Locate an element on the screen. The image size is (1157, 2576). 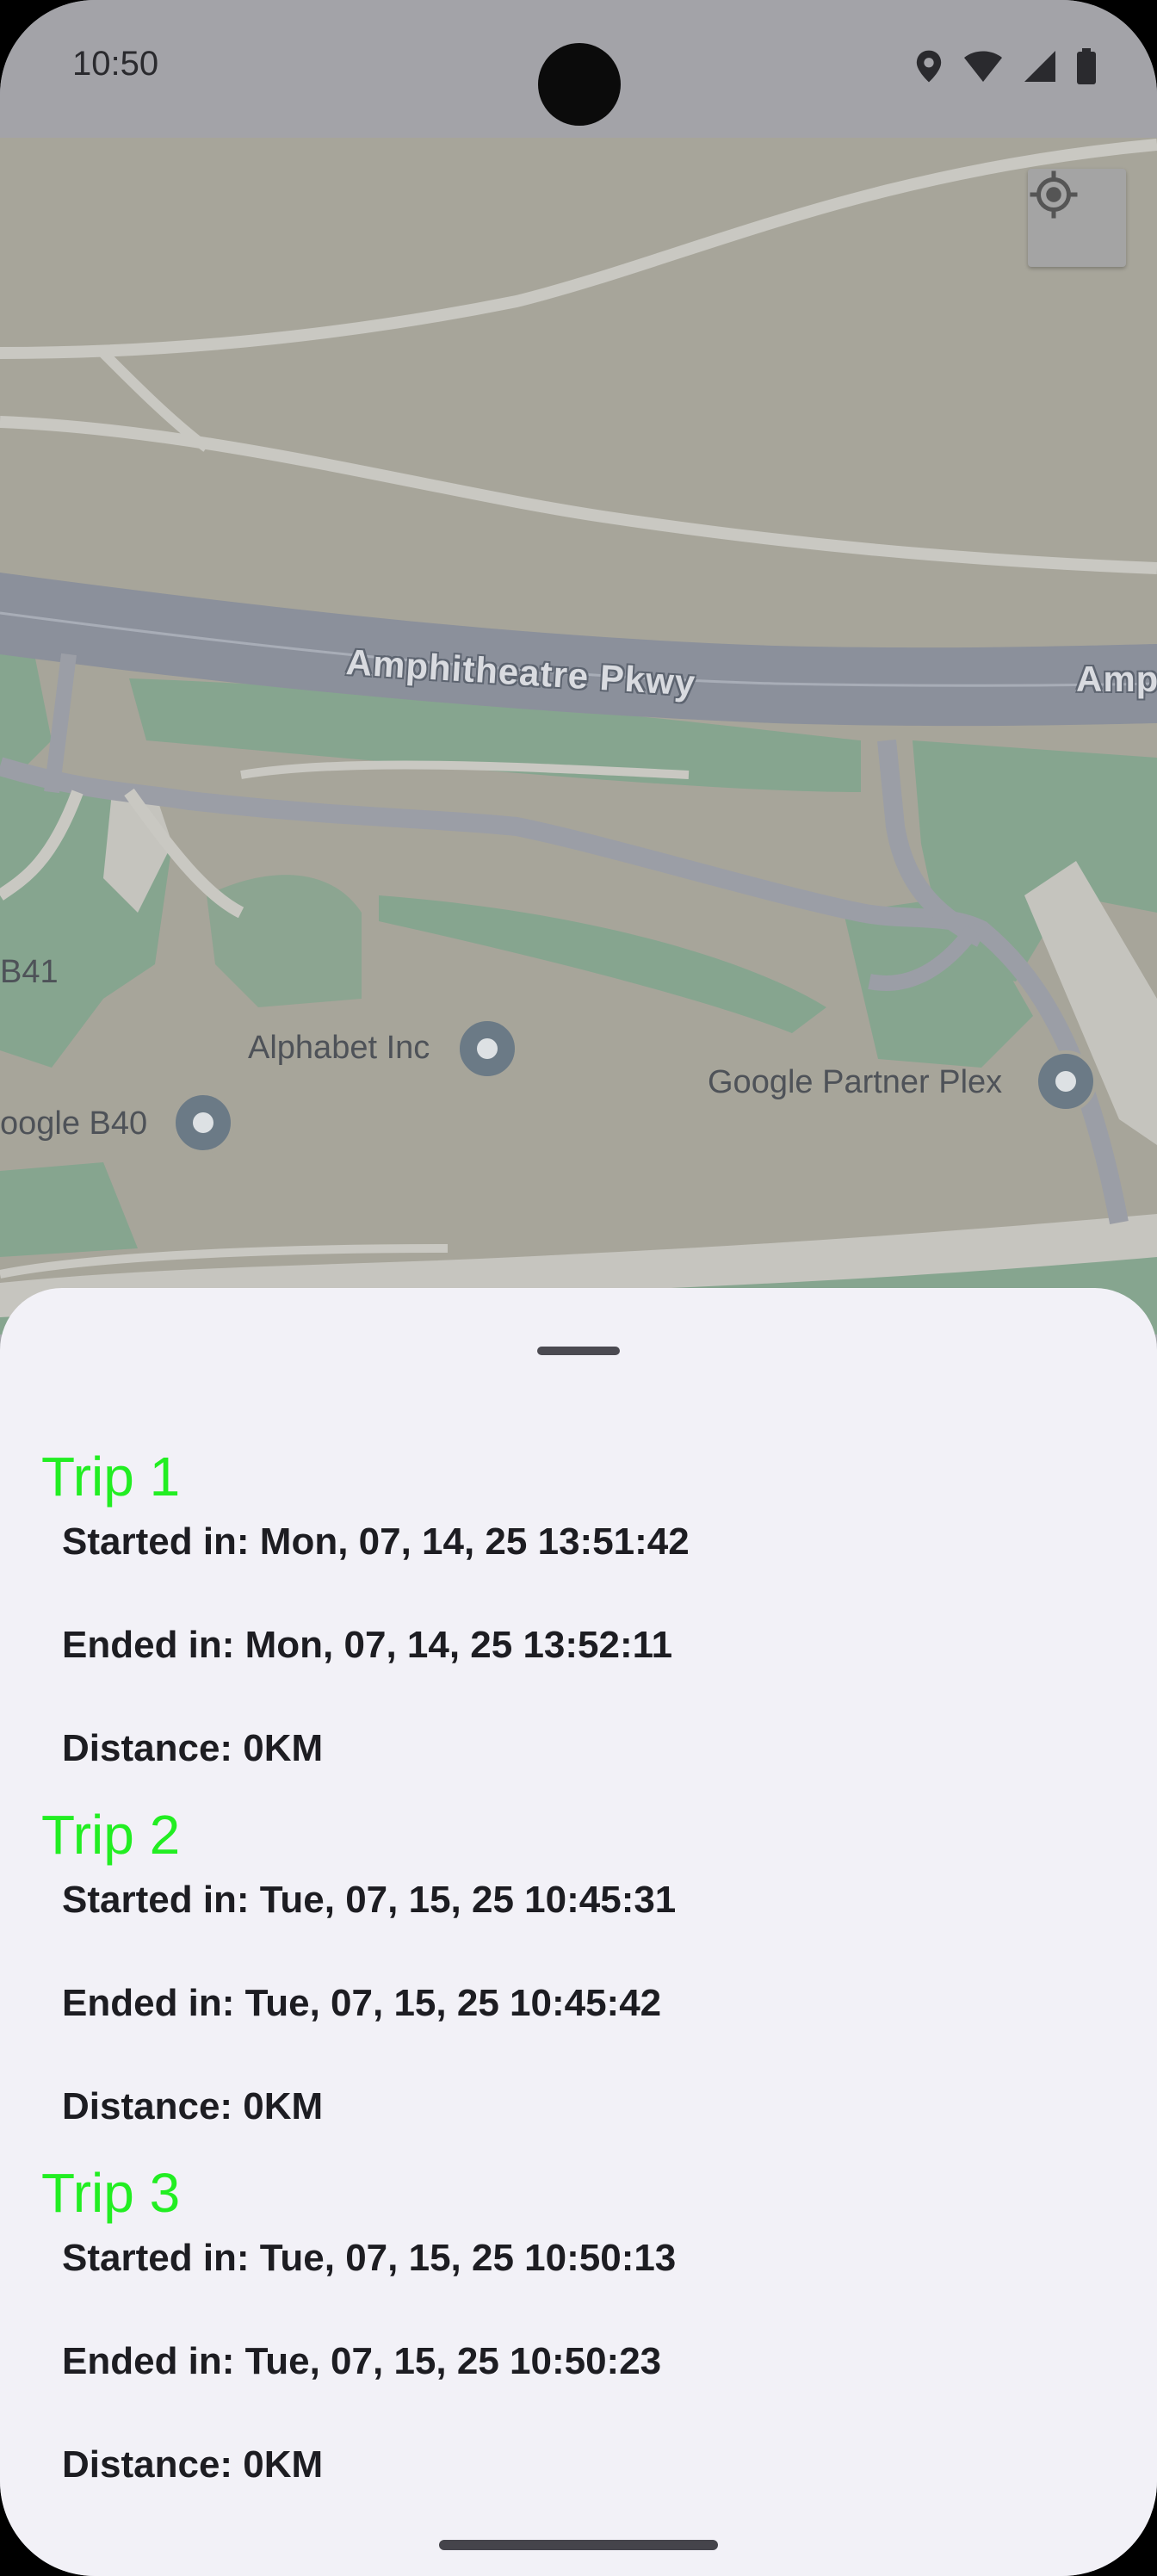
place-label-alphabet: Alphabet Inc is located at coordinates (339, 1049).